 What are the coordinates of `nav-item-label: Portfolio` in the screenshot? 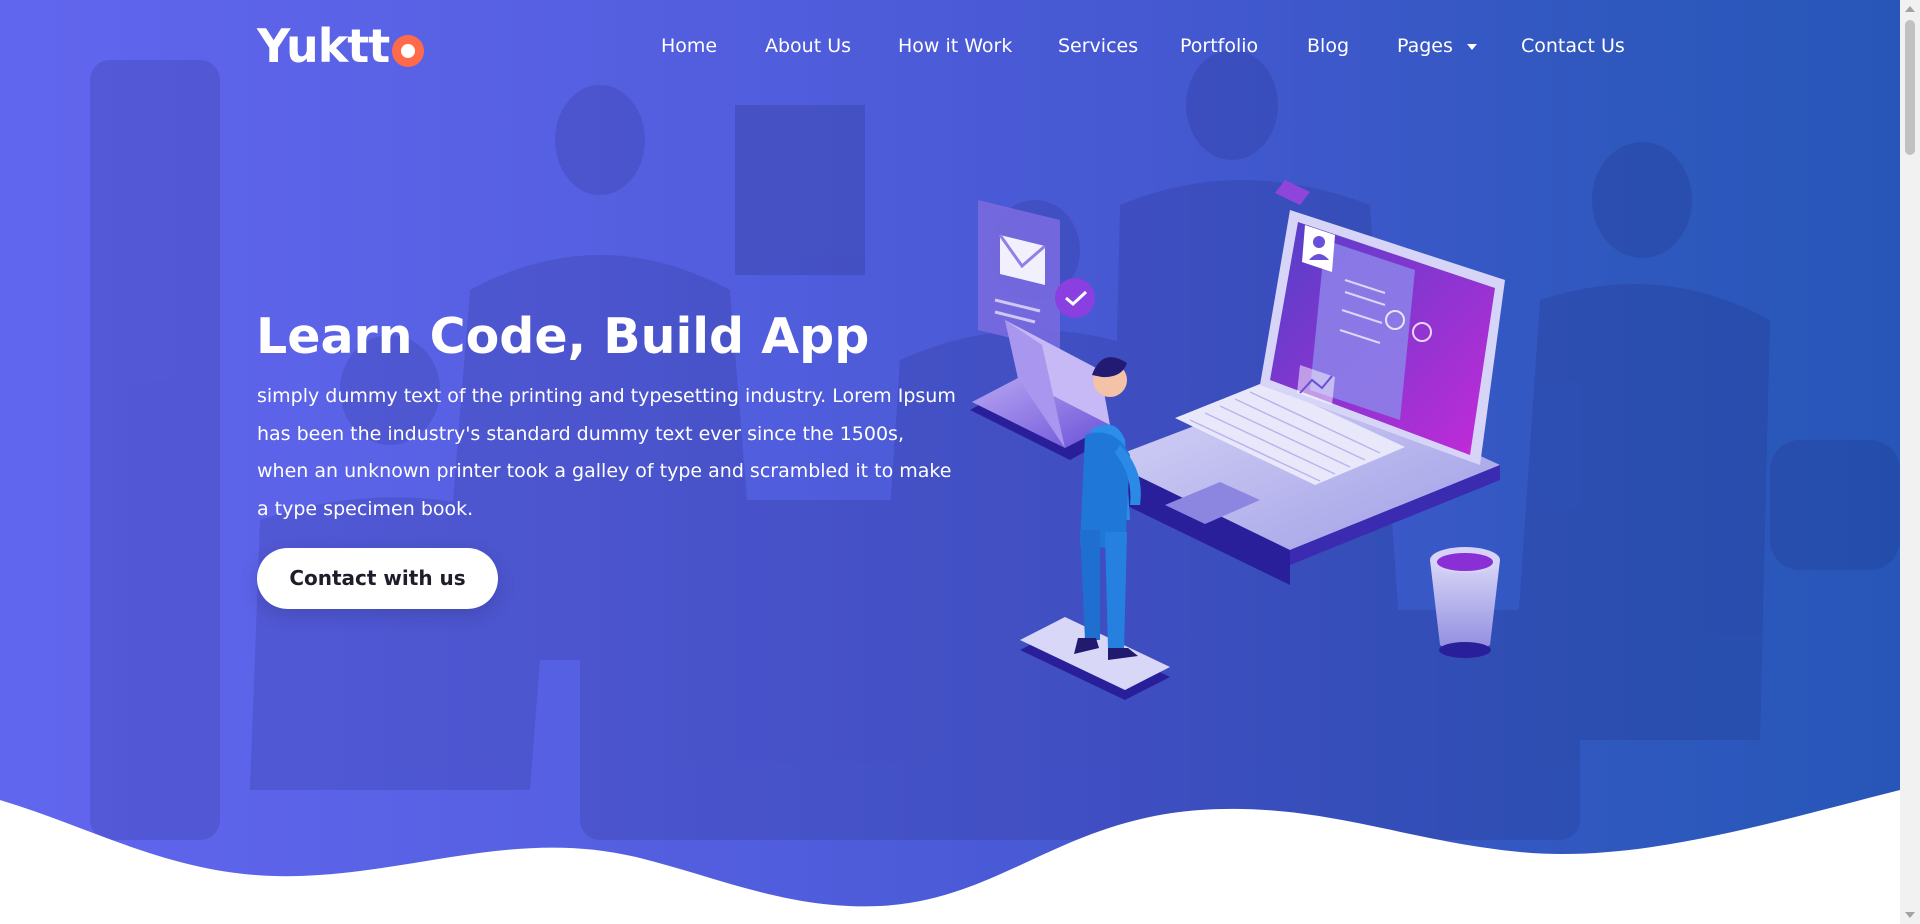 It's located at (1219, 46).